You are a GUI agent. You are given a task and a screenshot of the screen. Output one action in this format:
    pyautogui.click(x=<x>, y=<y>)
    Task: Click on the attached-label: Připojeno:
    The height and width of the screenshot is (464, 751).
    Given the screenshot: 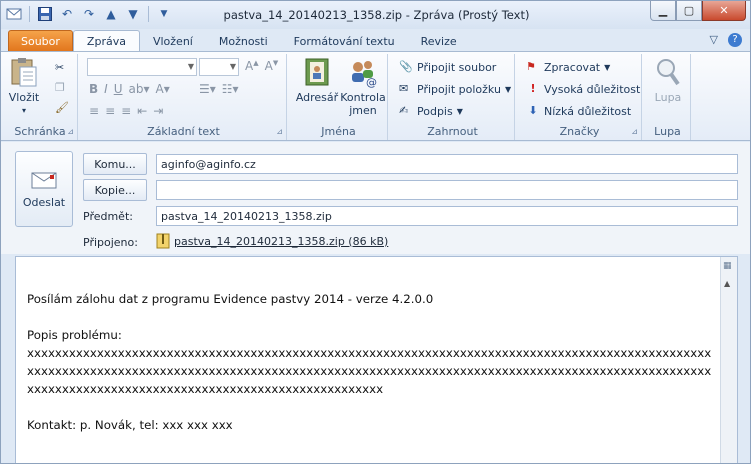 What is the action you would take?
    pyautogui.click(x=110, y=242)
    